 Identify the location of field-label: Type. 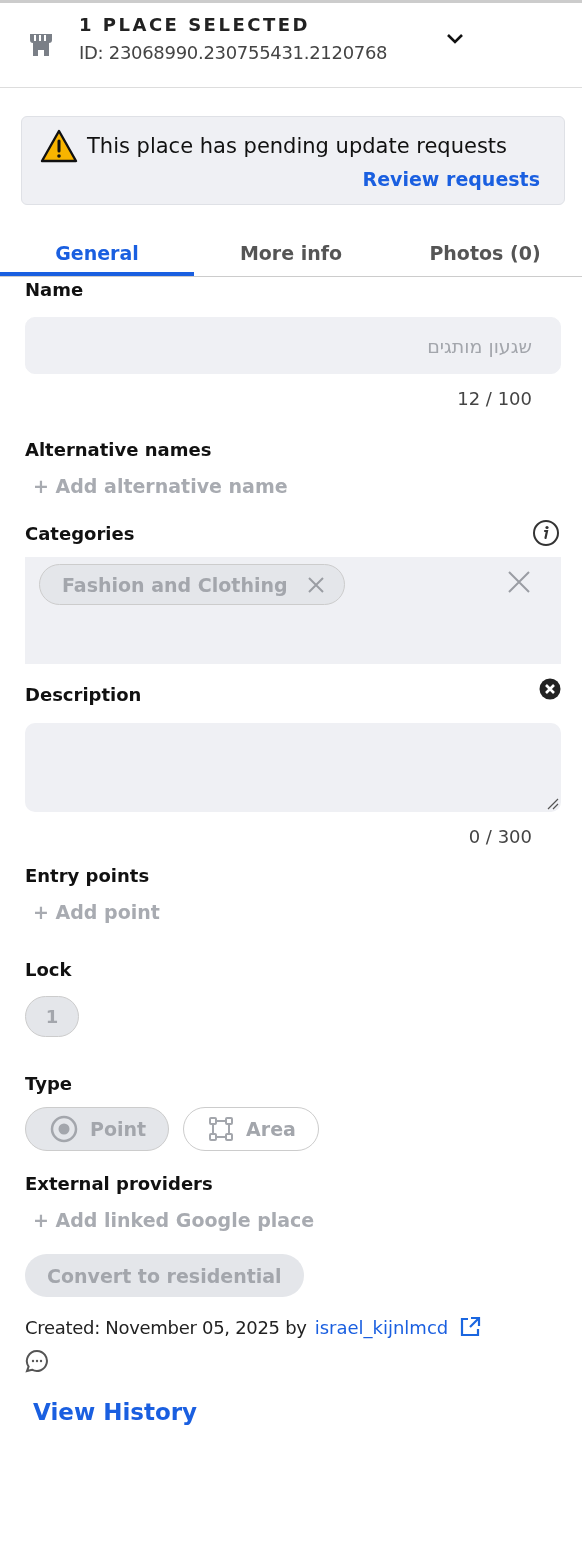
(49, 1083).